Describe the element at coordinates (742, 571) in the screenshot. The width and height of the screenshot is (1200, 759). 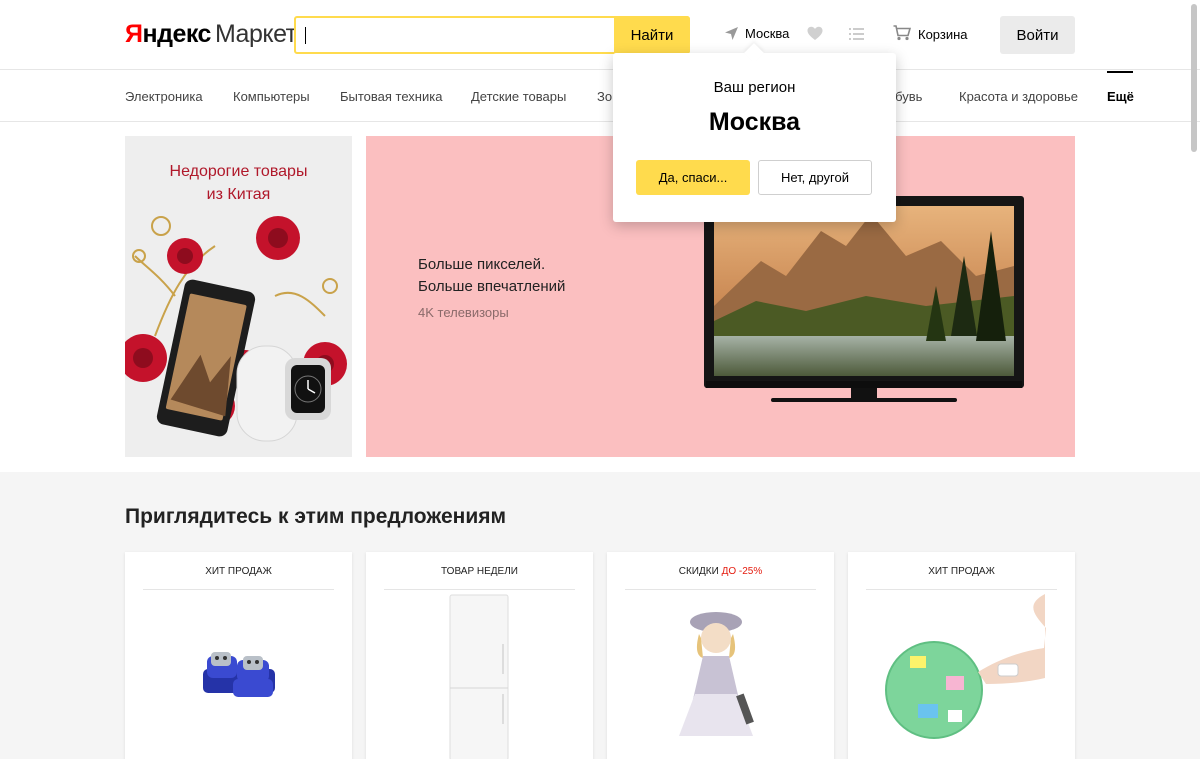
I see `discount-text: до -25%` at that location.